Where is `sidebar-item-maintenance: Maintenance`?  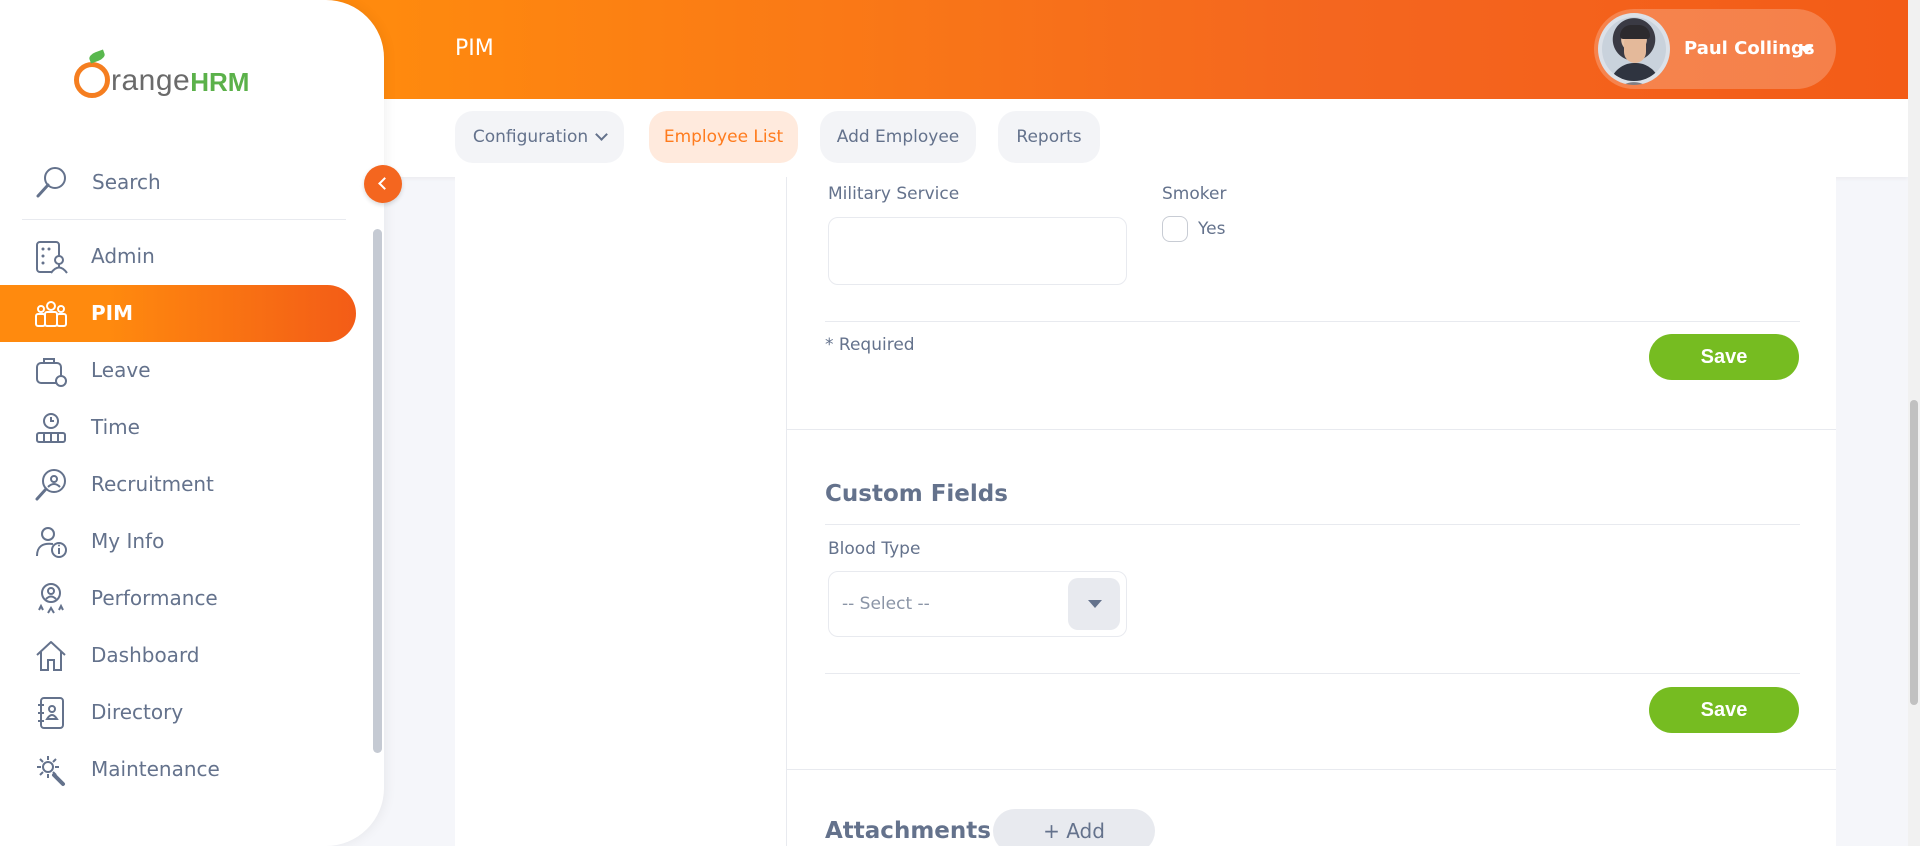
sidebar-item-maintenance: Maintenance is located at coordinates (178, 769).